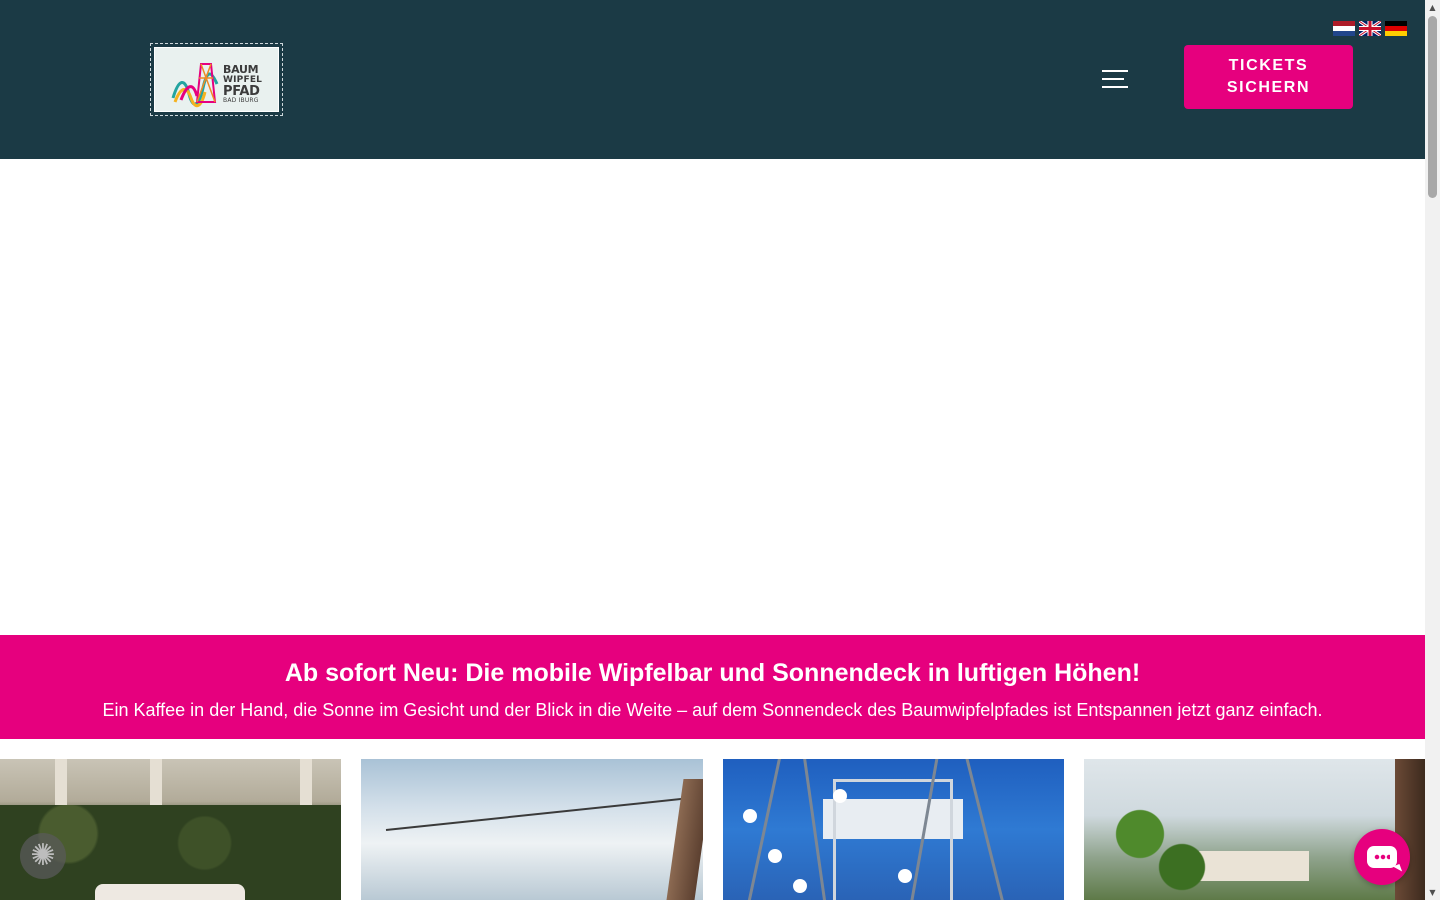 The image size is (1440, 900). I want to click on lounge-cushion, so click(170, 892).